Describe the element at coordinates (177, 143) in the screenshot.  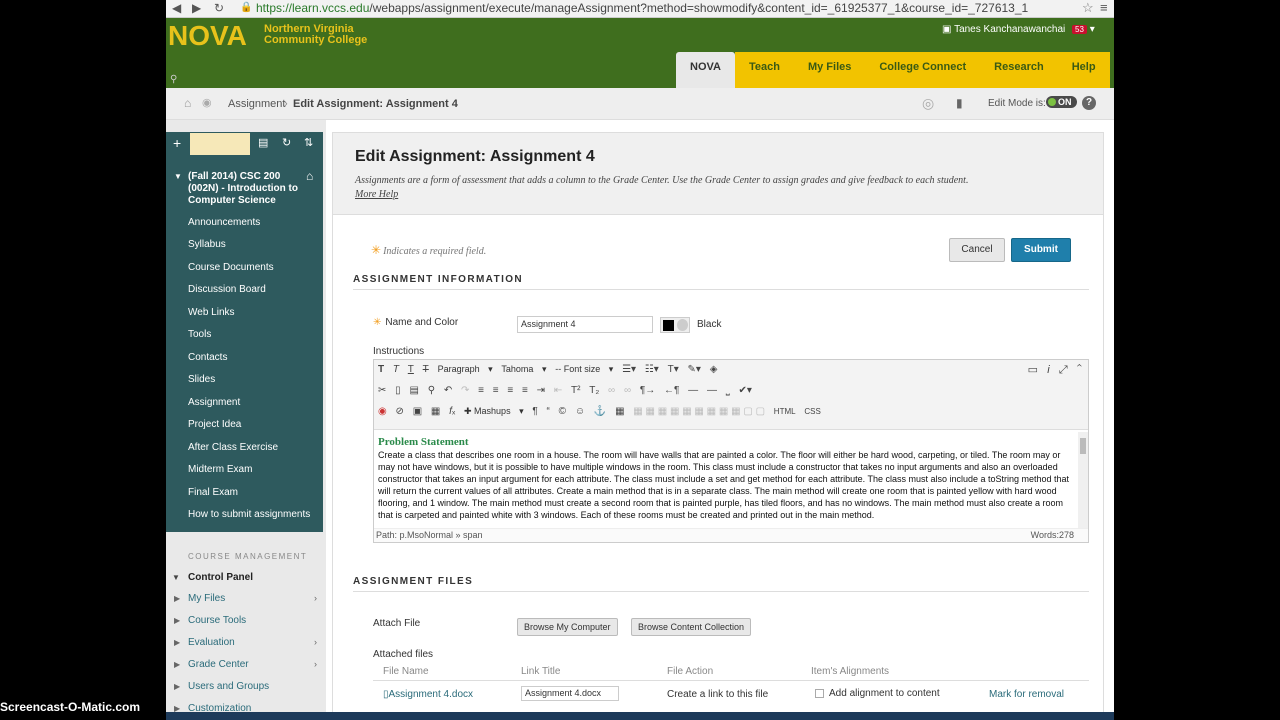
I see `add-menu-item-icon: +` at that location.